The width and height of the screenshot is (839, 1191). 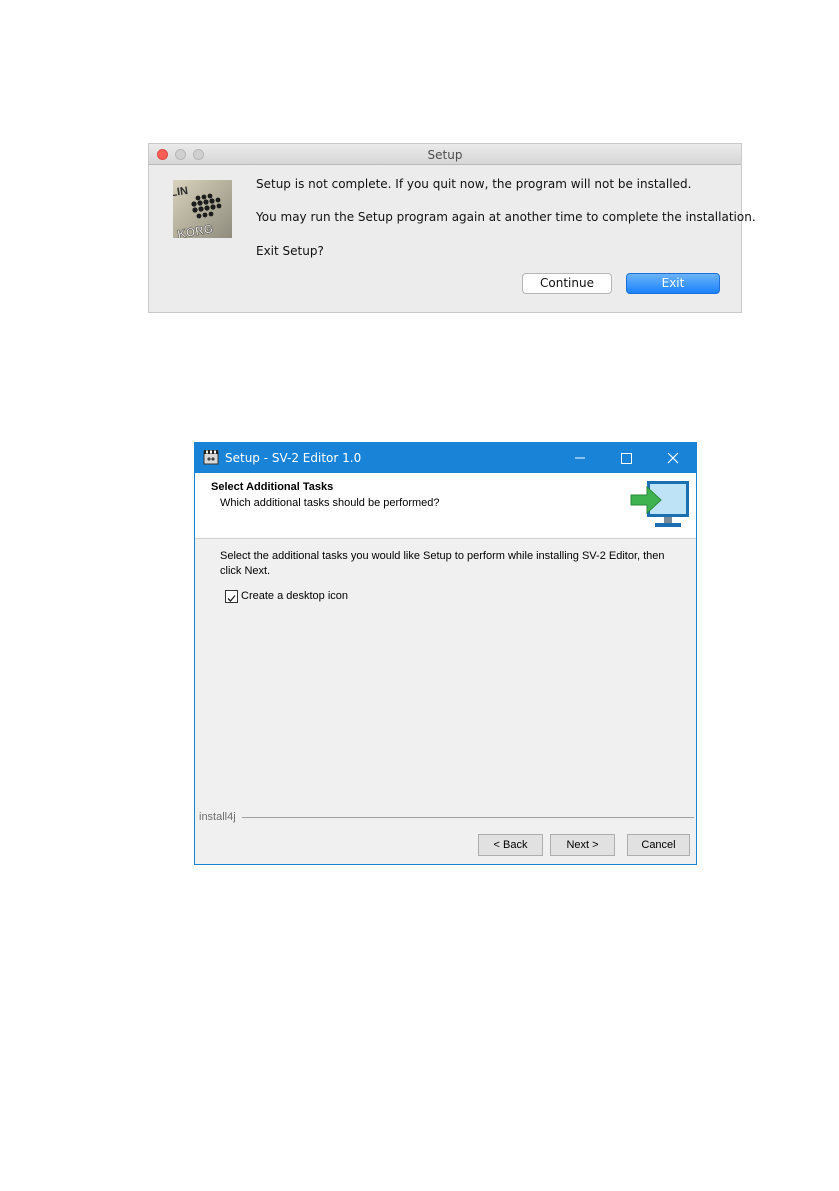 I want to click on continue-button: Continue, so click(x=567, y=283).